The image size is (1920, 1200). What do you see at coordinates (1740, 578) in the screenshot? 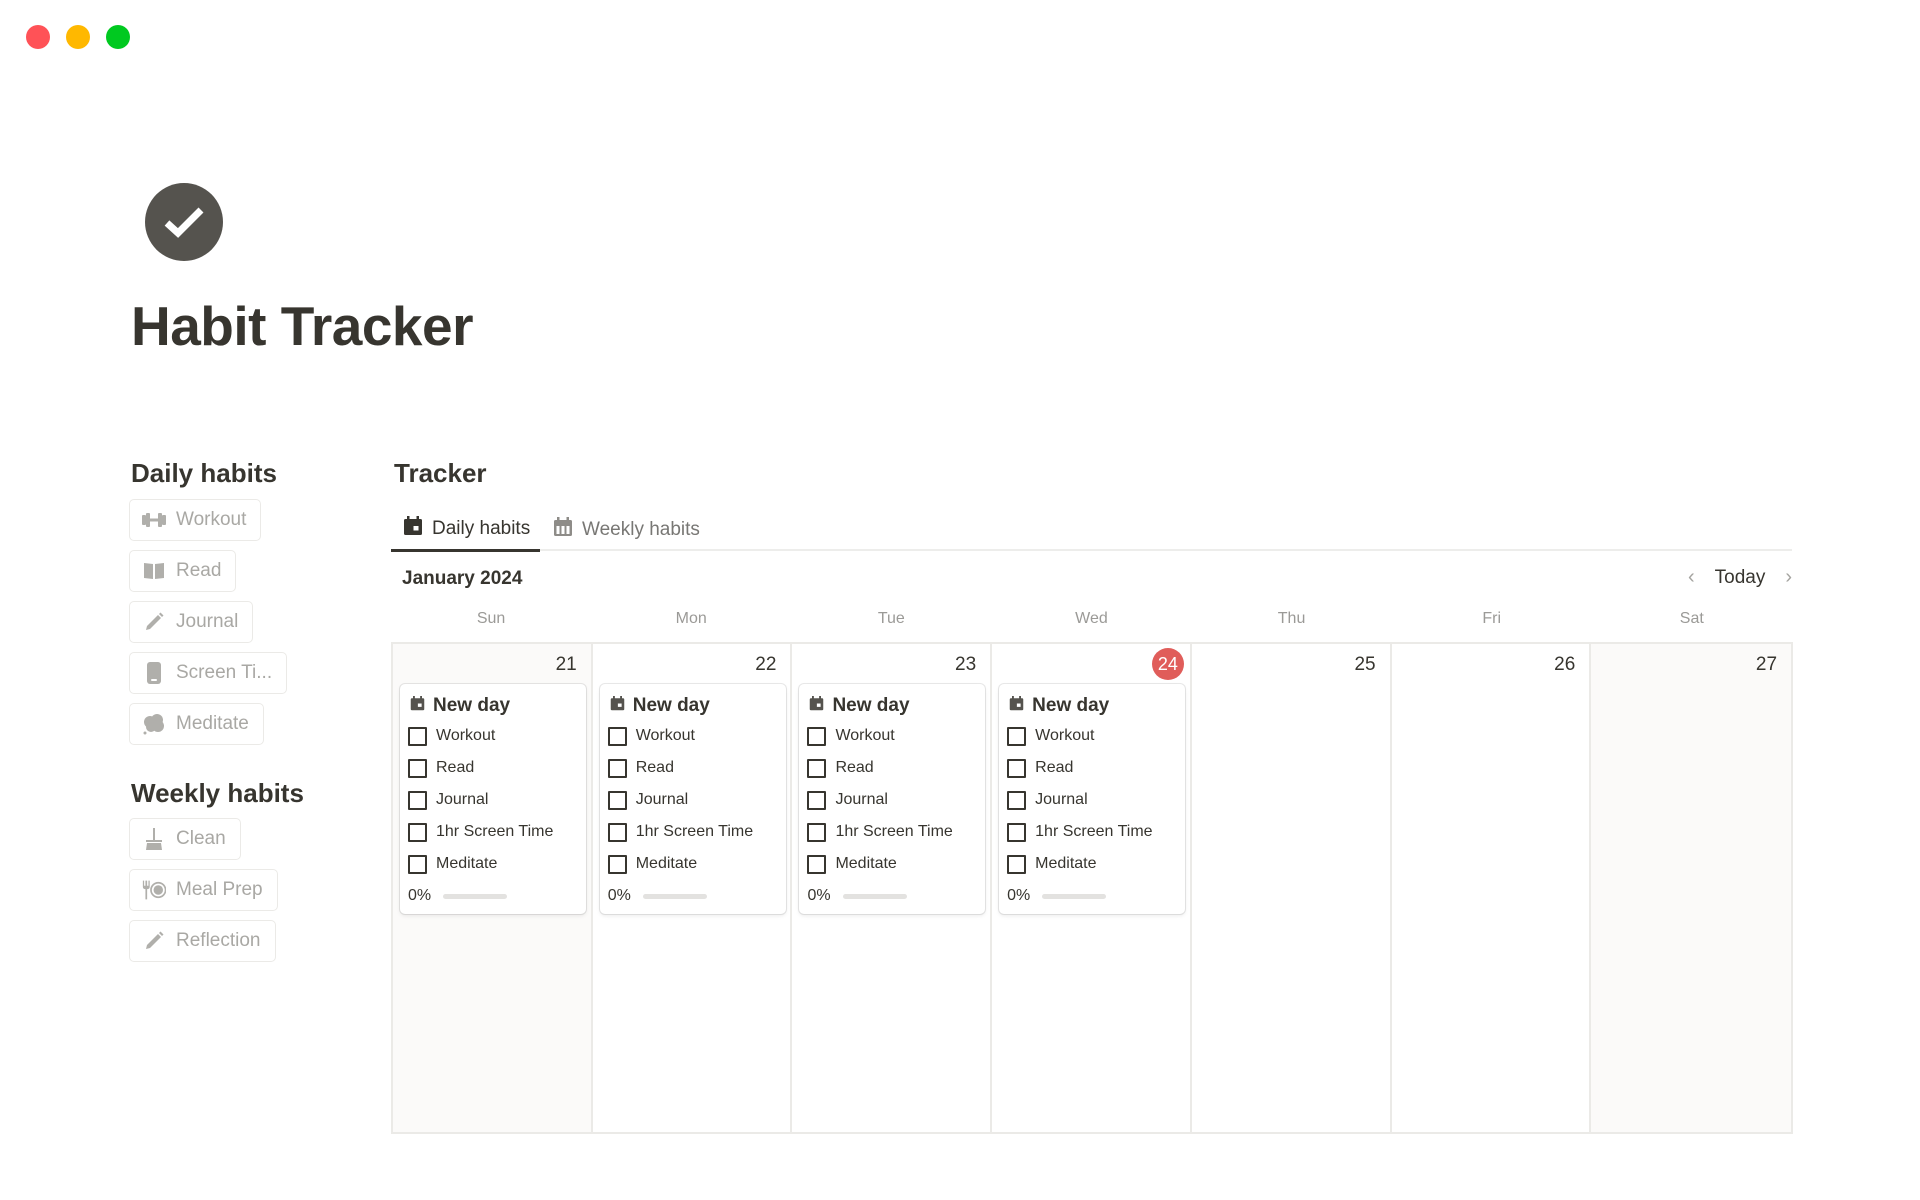
I see `today-button: Today` at bounding box center [1740, 578].